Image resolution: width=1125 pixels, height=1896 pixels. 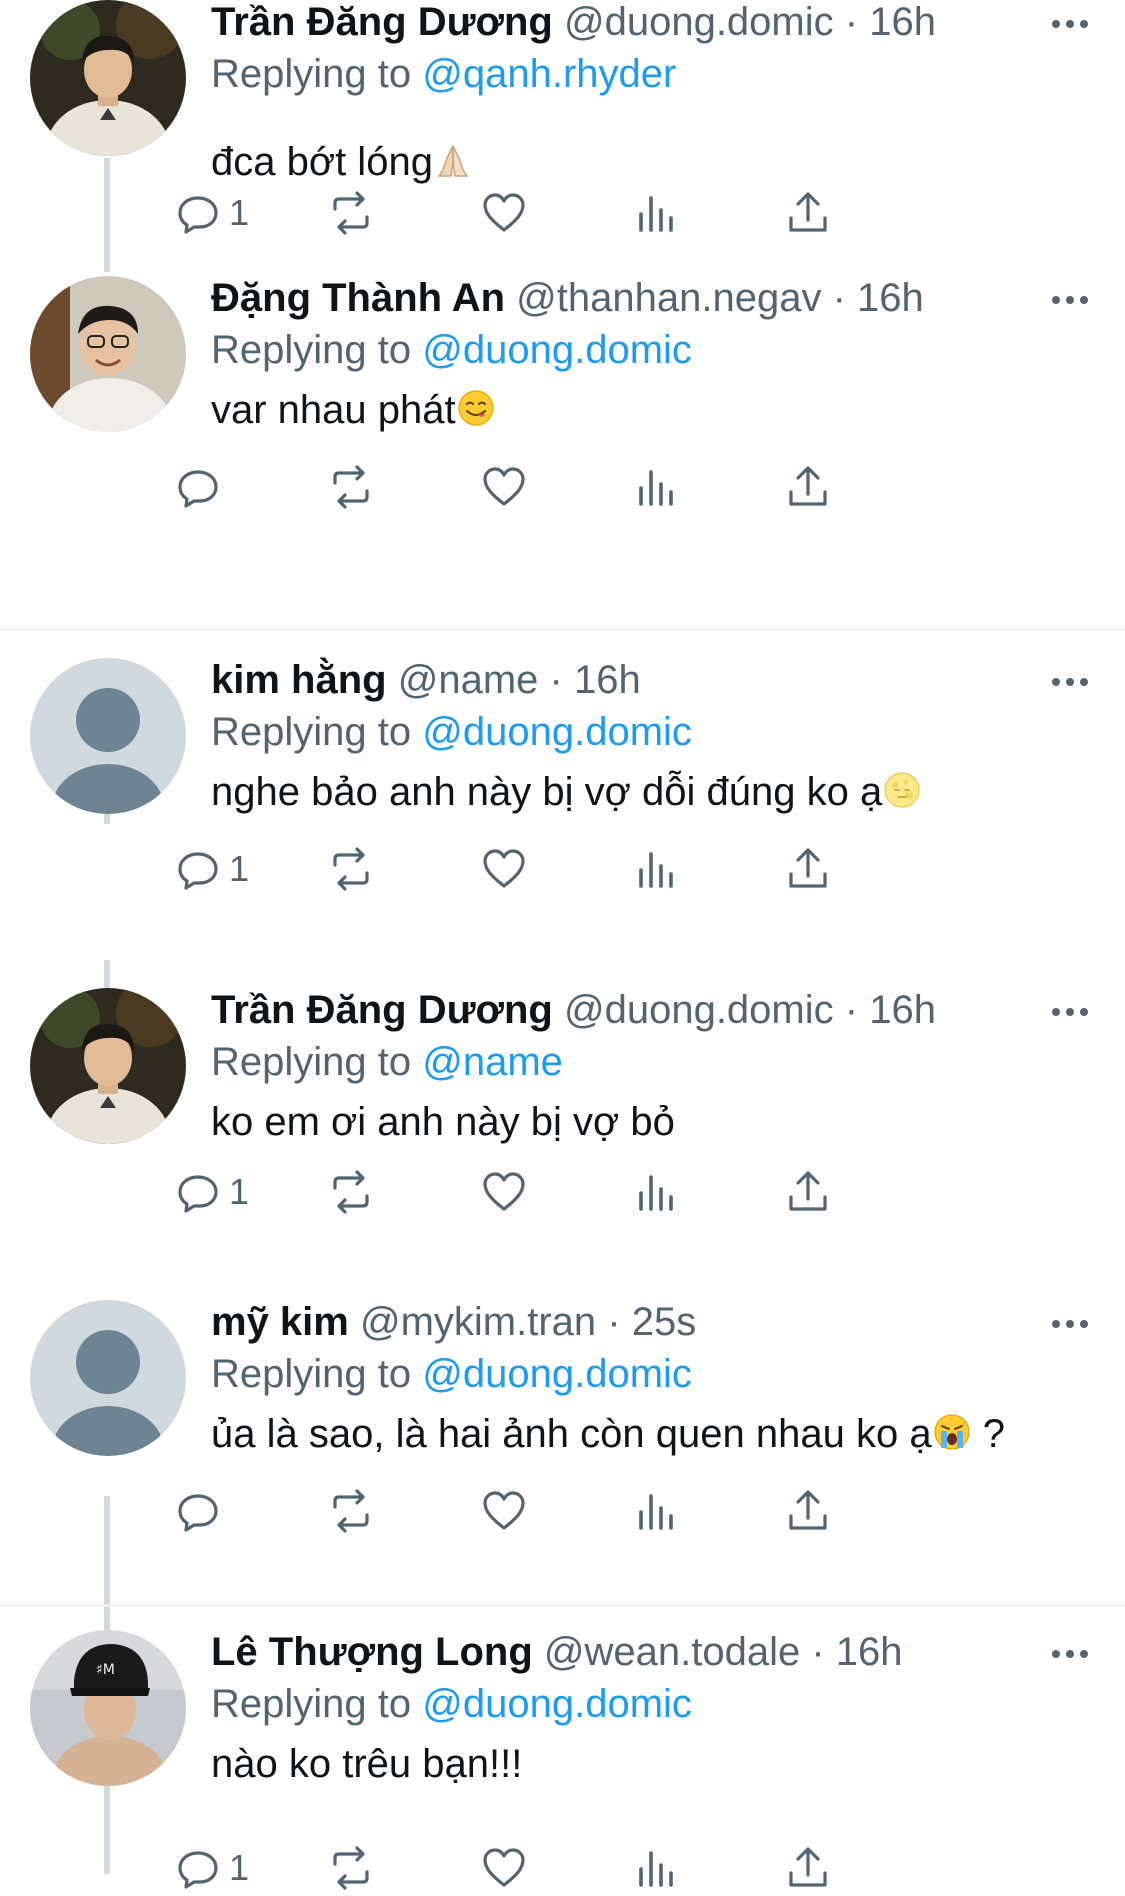 What do you see at coordinates (372, 1652) in the screenshot?
I see `display-name: Lê Thượng Long` at bounding box center [372, 1652].